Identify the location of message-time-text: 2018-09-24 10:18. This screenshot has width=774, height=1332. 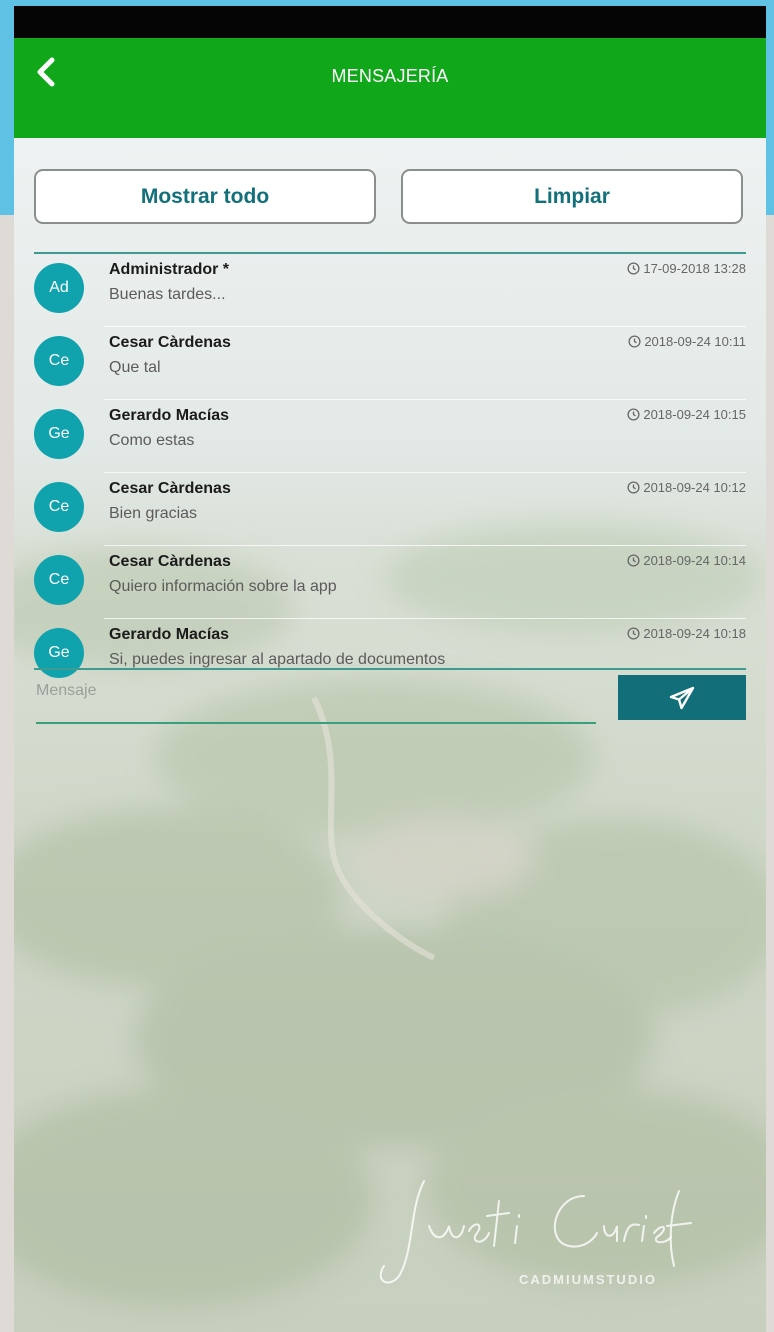
(694, 633).